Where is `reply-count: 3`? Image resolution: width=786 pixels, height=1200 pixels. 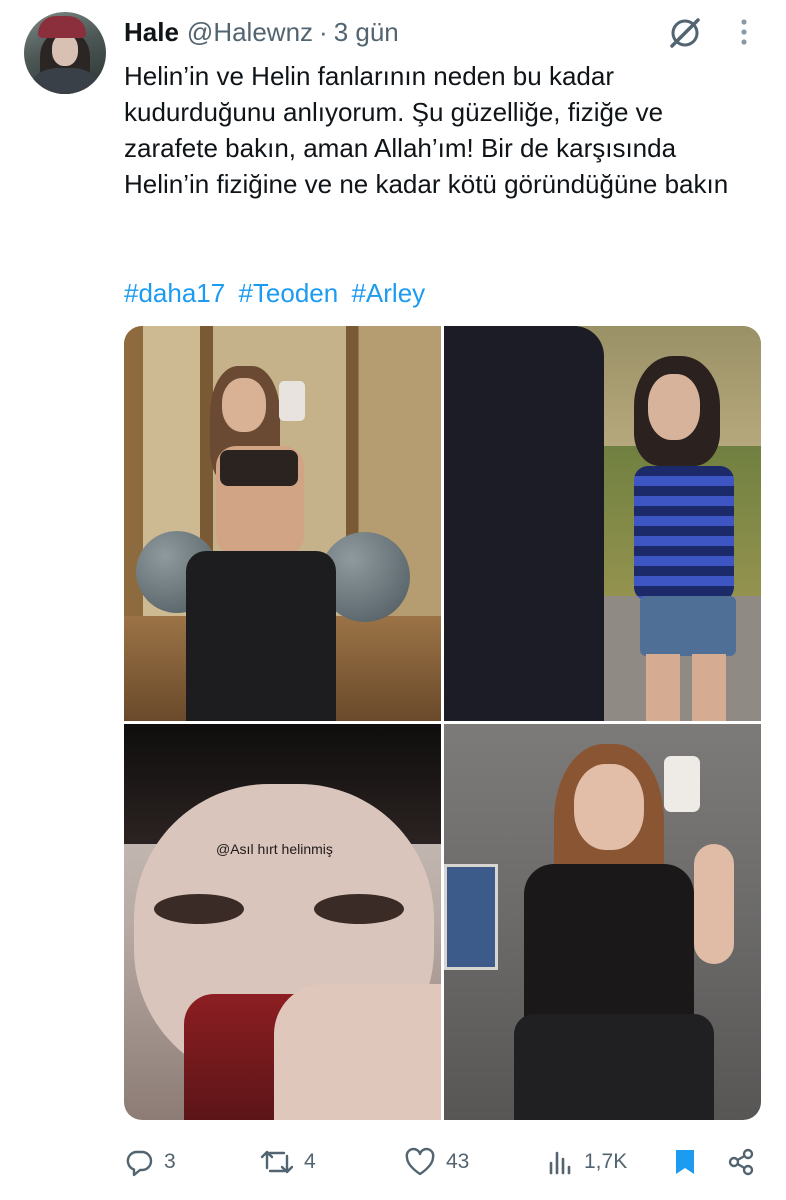 reply-count: 3 is located at coordinates (170, 1161).